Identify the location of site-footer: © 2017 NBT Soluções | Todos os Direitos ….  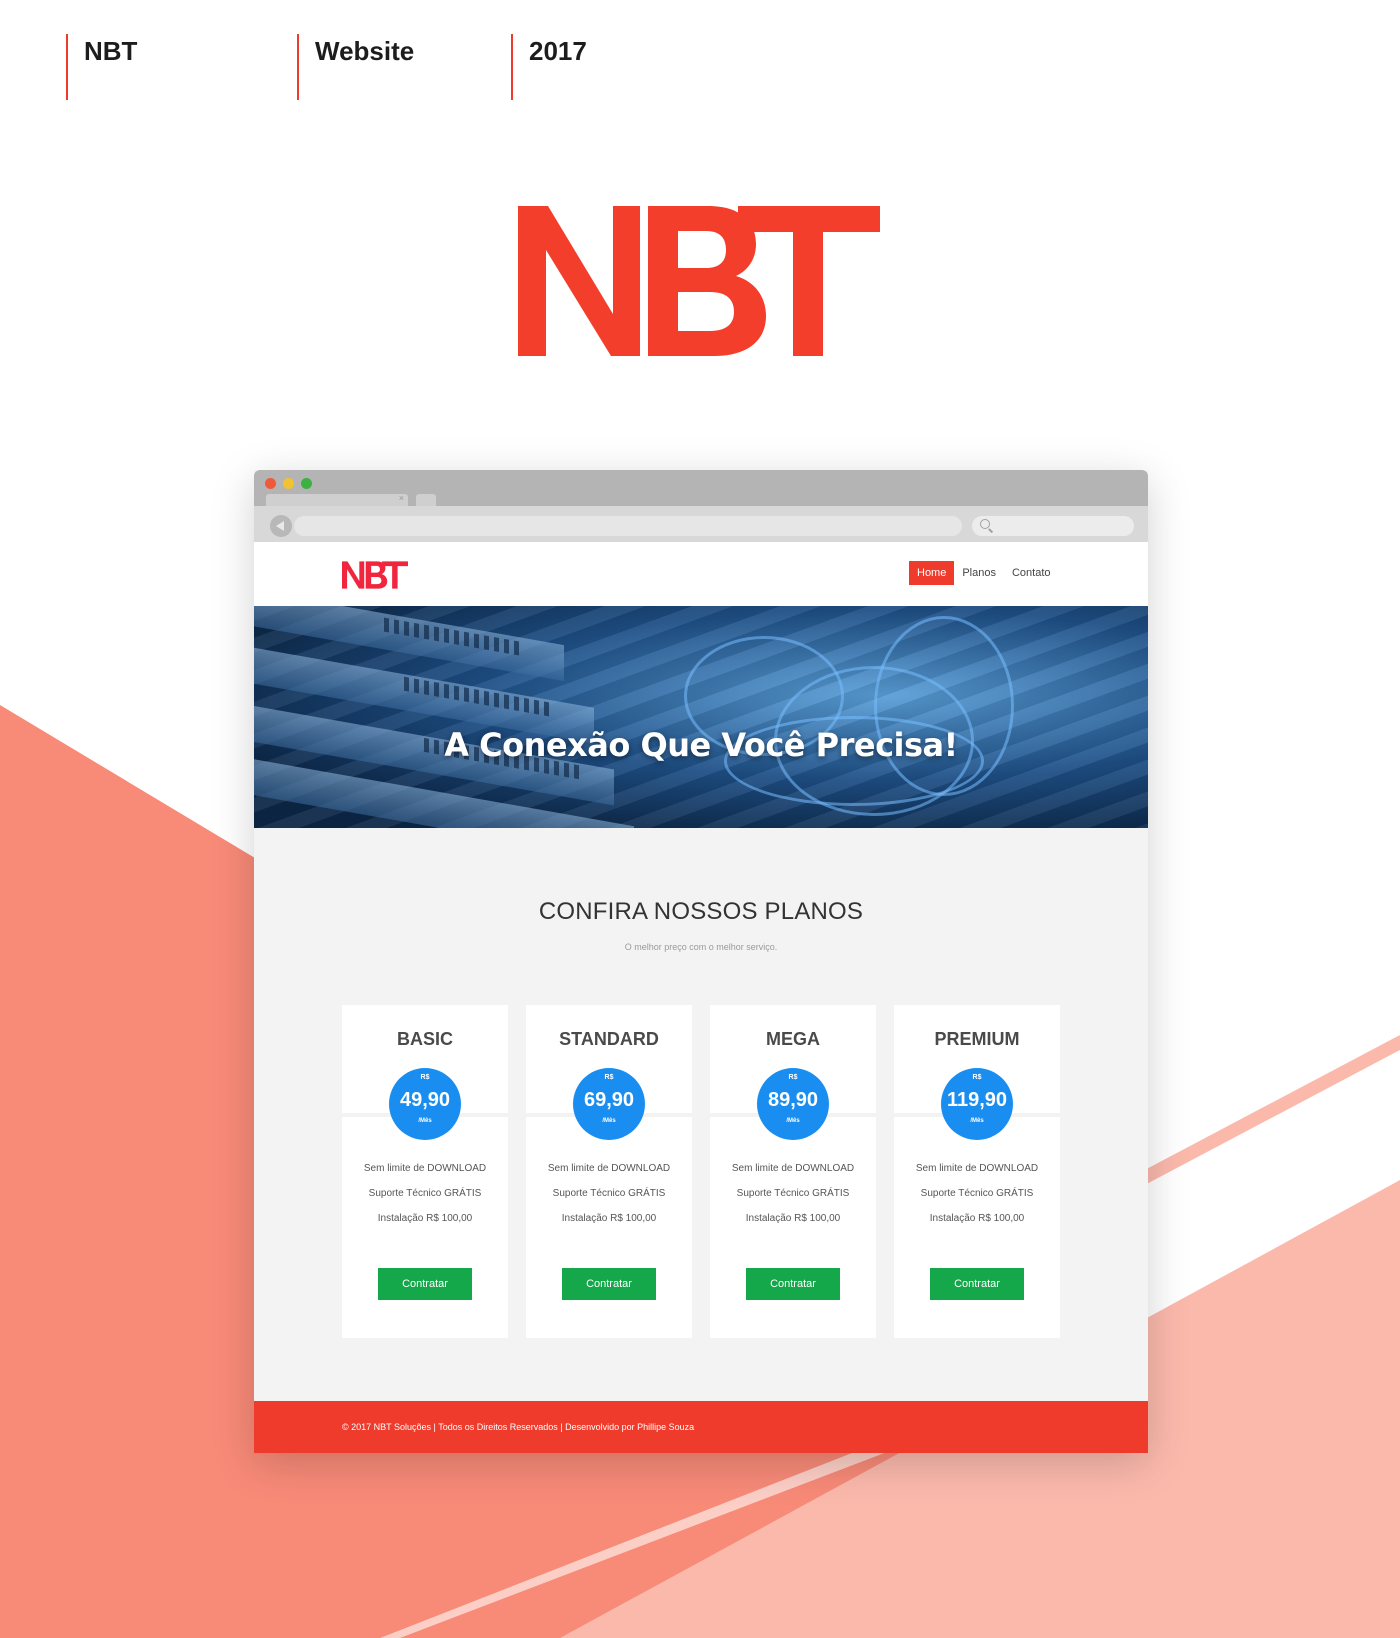
(701, 1427).